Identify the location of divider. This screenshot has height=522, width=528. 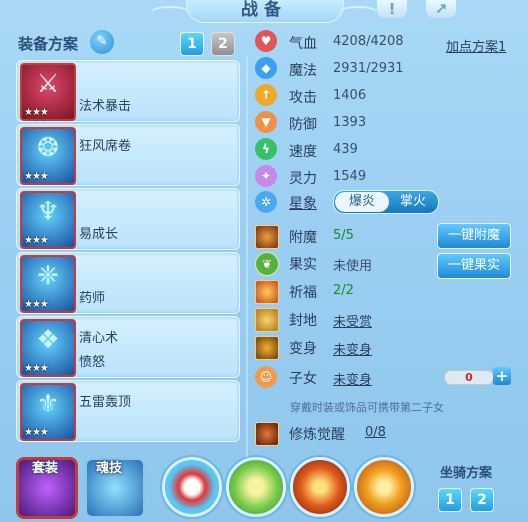
(247, 257).